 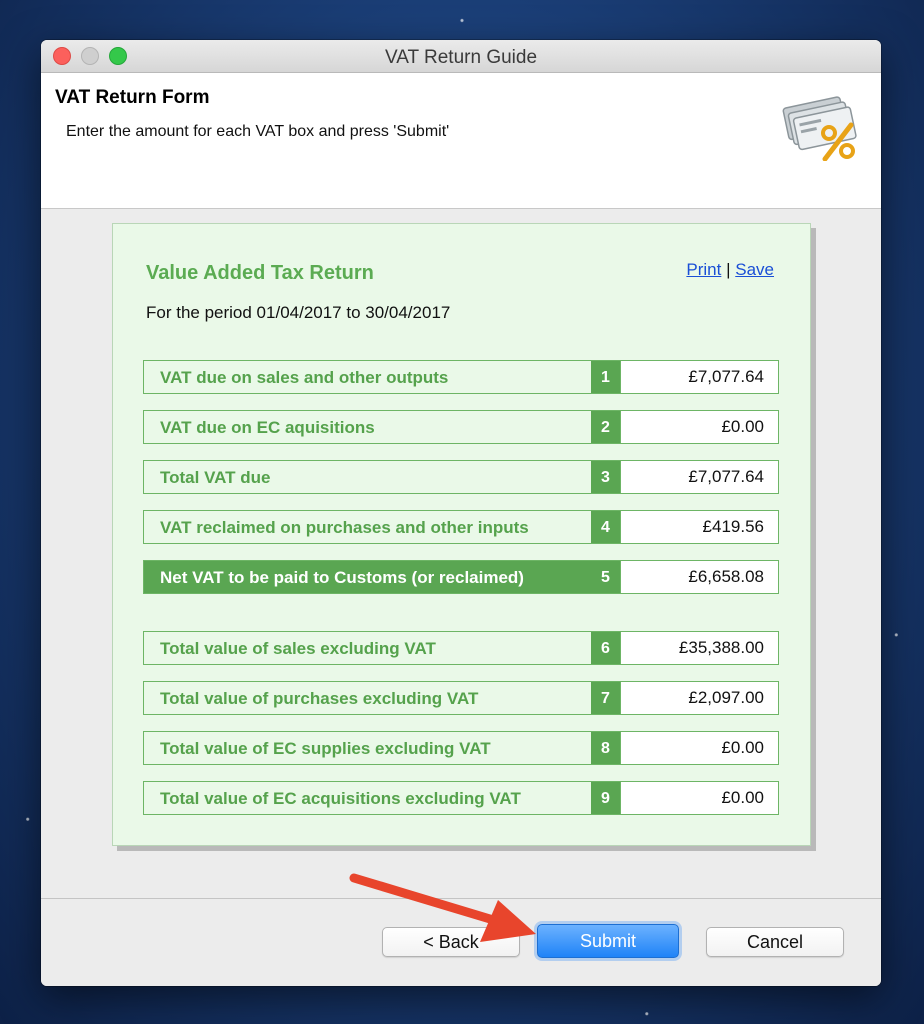 What do you see at coordinates (461, 427) in the screenshot?
I see `vat-box-2-row: VAT due on EC aquisitions 2 £0.00` at bounding box center [461, 427].